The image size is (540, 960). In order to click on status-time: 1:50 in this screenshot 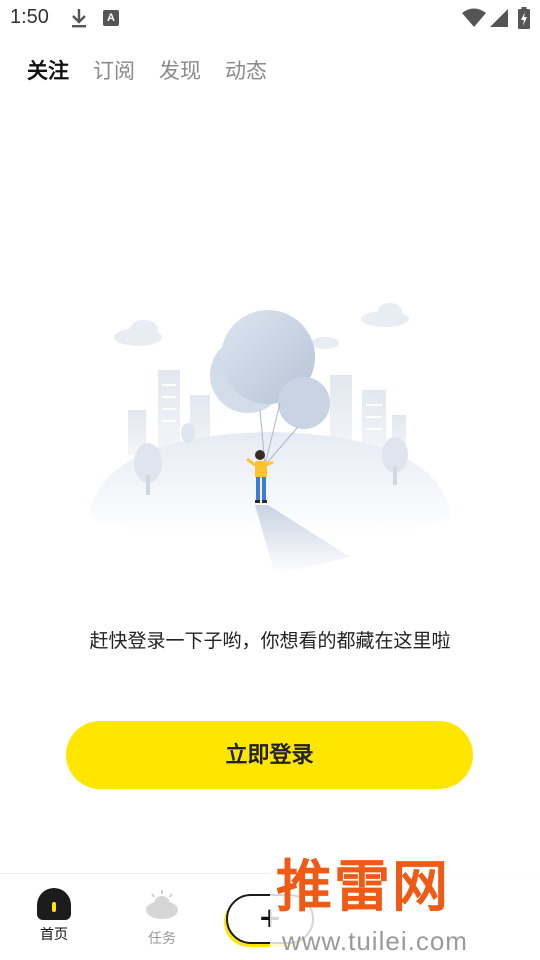, I will do `click(29, 17)`.